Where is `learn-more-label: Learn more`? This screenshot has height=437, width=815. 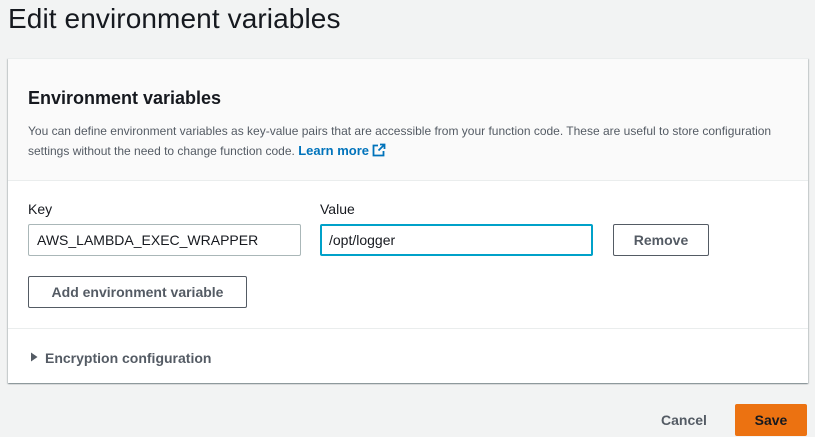 learn-more-label: Learn more is located at coordinates (334, 150).